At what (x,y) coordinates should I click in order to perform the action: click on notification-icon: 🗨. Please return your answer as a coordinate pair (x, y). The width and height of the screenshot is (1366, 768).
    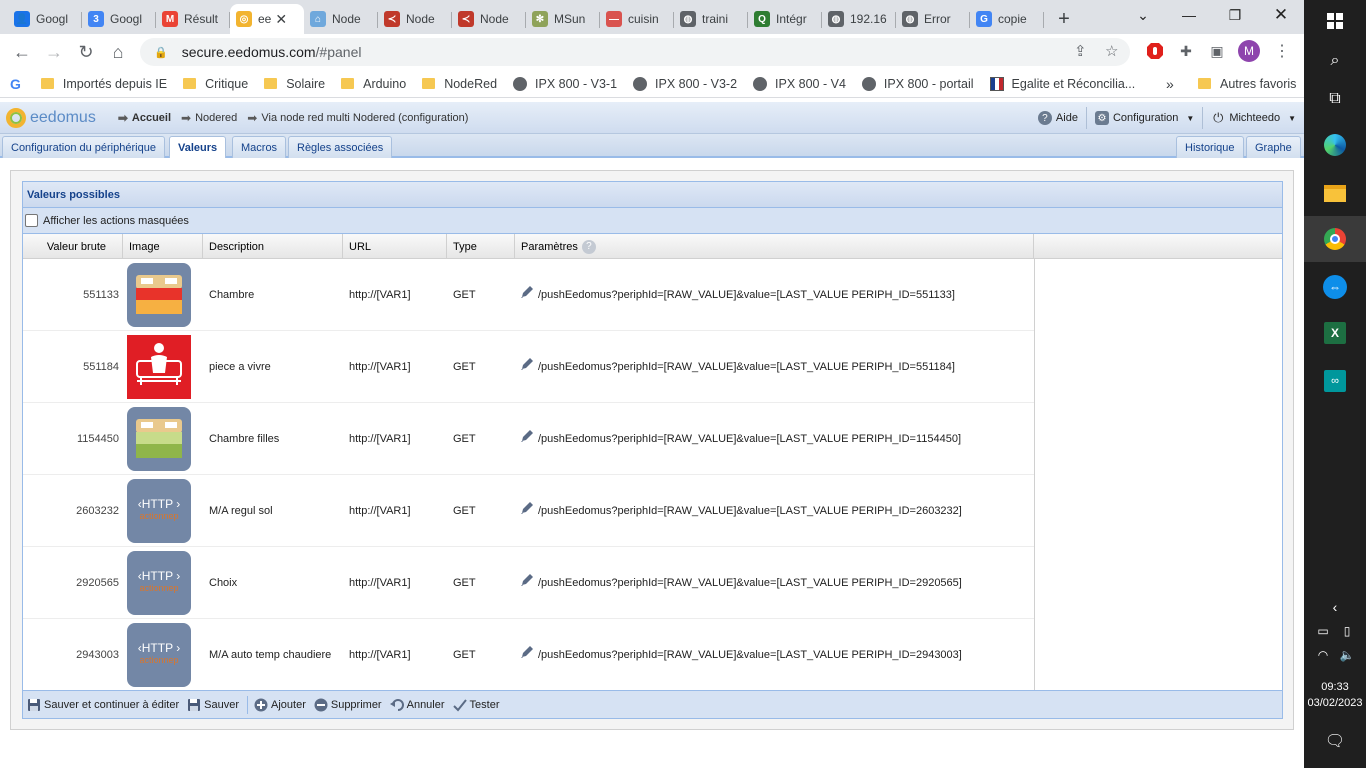
    Looking at the image, I should click on (1335, 741).